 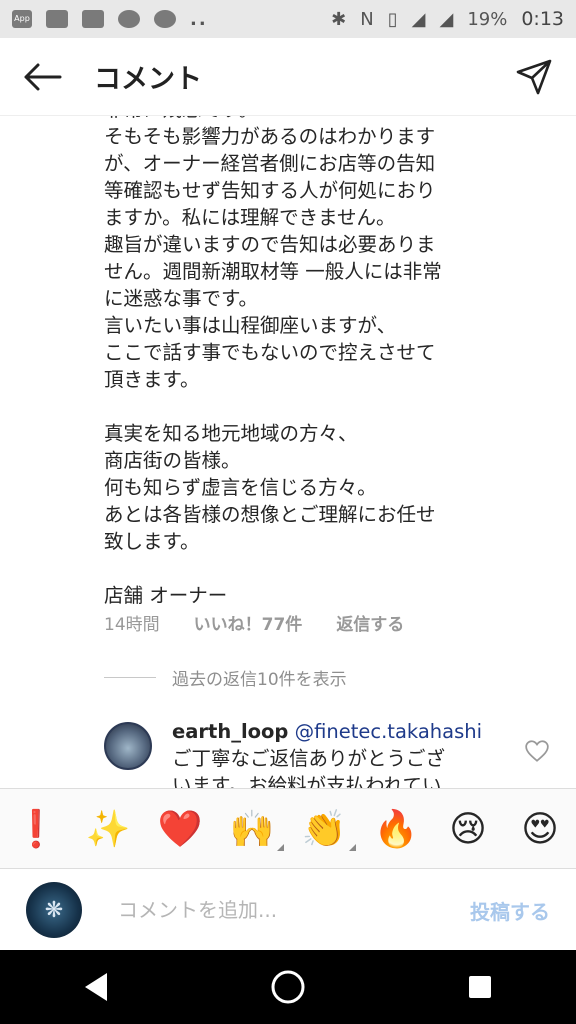 I want to click on crying-face-icon: 😢, so click(x=468, y=829).